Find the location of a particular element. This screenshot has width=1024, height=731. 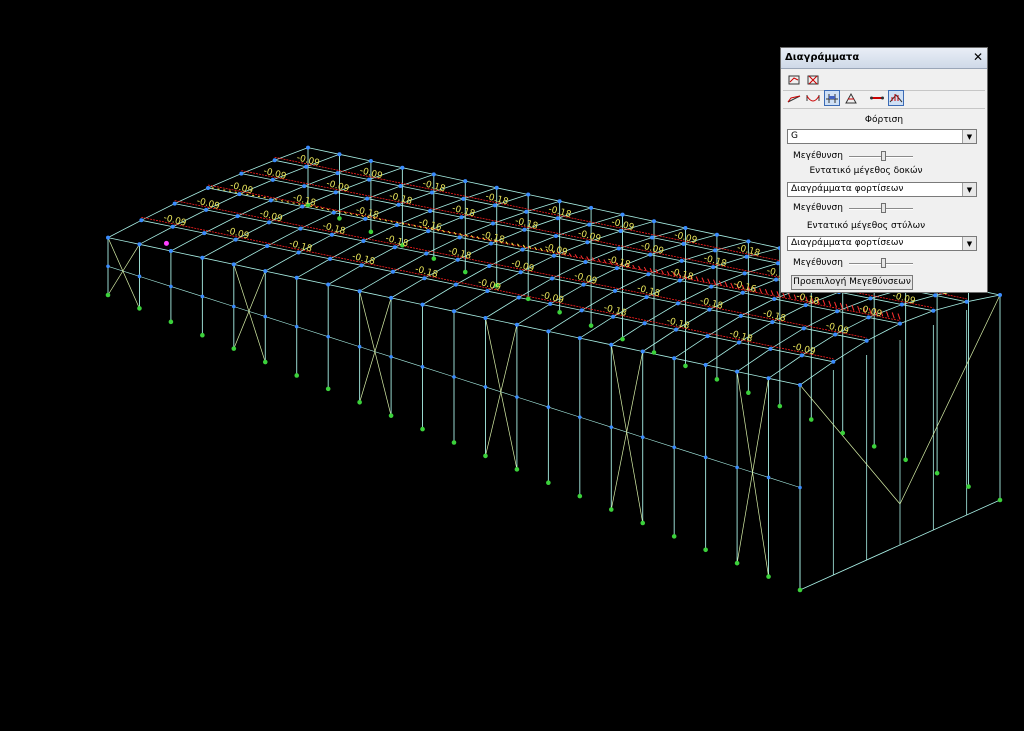

shear-icon is located at coordinates (813, 98).